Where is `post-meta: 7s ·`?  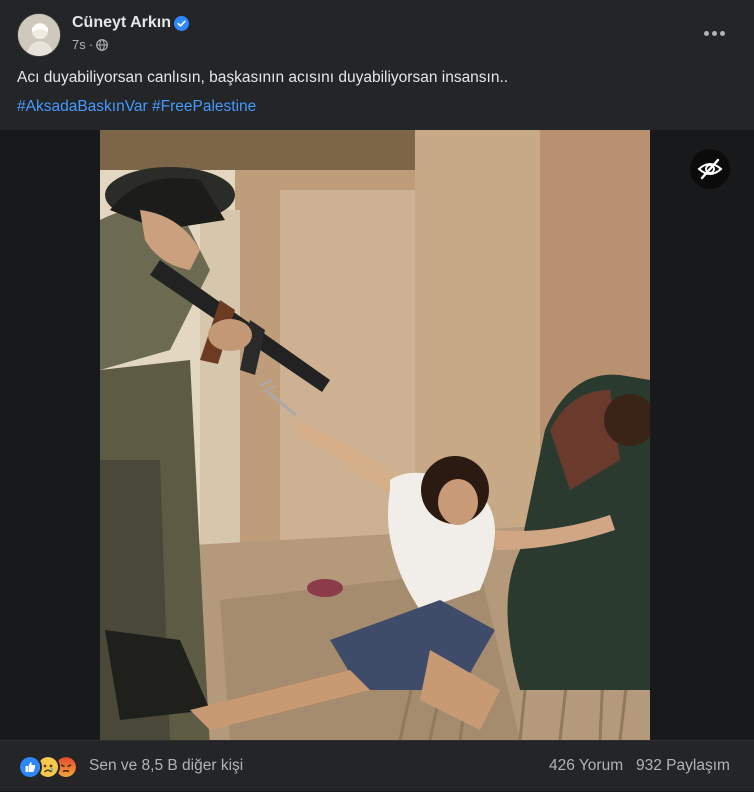
post-meta: 7s · is located at coordinates (90, 44).